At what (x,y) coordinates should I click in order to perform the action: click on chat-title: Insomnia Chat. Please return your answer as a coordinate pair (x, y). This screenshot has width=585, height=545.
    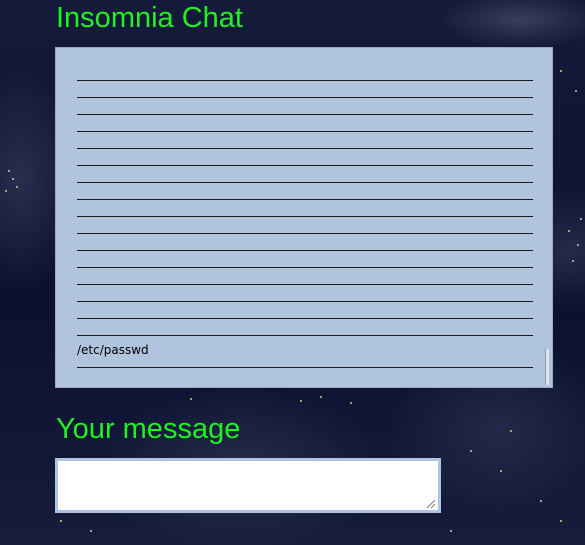
    Looking at the image, I should click on (149, 18).